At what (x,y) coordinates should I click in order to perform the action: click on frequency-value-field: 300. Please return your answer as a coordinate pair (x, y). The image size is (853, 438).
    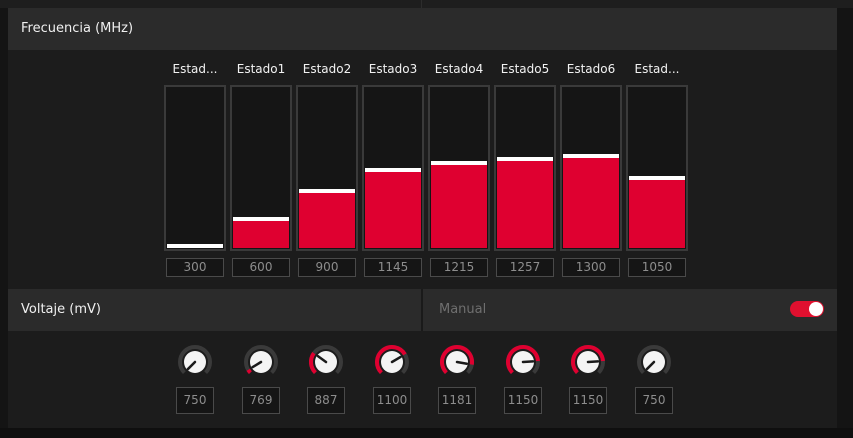
    Looking at the image, I should click on (195, 267).